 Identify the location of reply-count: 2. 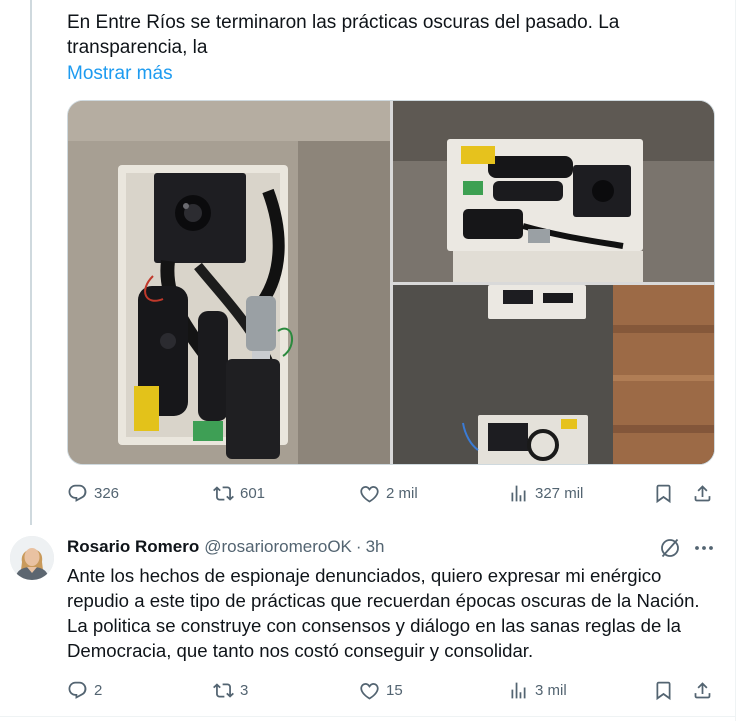
(98, 690).